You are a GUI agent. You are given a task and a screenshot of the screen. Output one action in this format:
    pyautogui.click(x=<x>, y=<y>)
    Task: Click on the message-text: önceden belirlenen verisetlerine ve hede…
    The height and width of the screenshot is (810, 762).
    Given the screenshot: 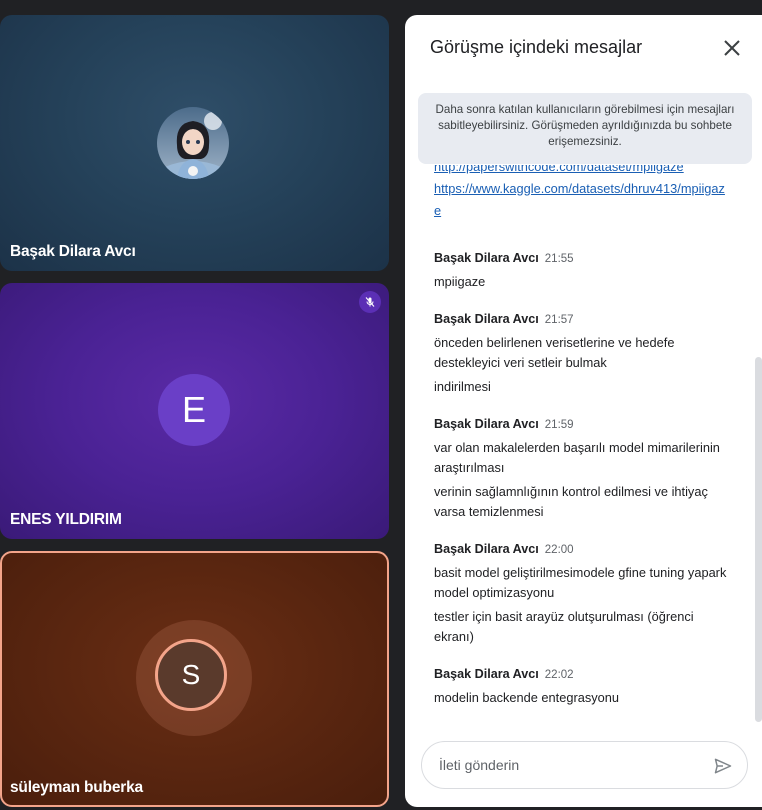 What is the action you would take?
    pyautogui.click(x=554, y=352)
    